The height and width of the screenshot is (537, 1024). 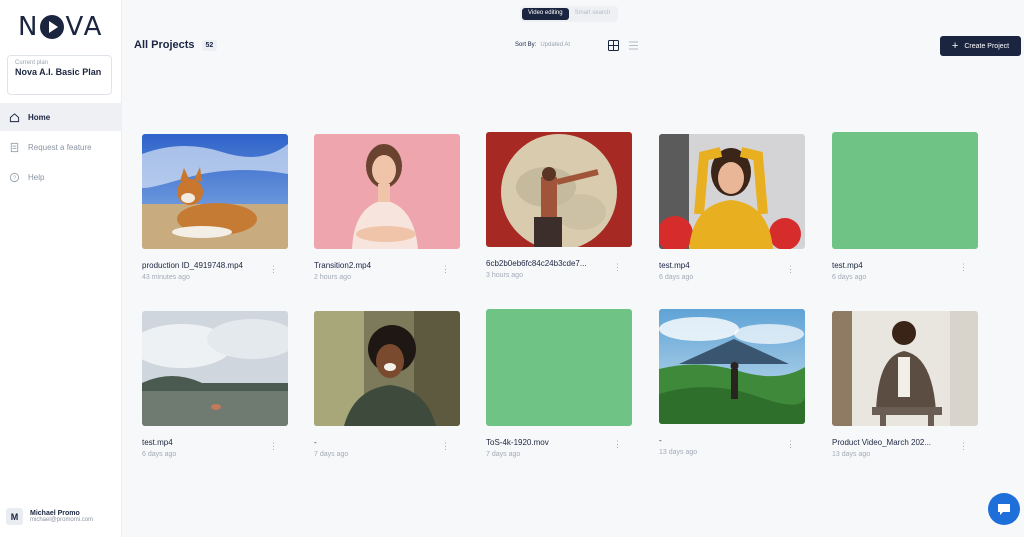 What do you see at coordinates (36, 177) in the screenshot?
I see `sidebar-item-label: Help` at bounding box center [36, 177].